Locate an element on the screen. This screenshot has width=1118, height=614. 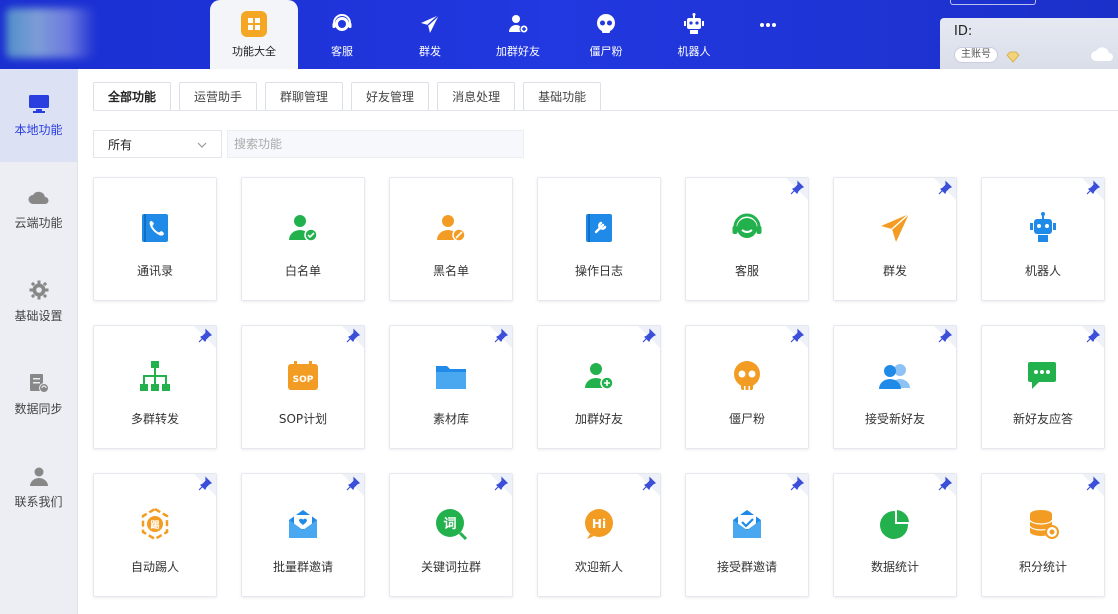
top-bar: 功能大全 客服 群发 加群好友 僵尸粉 机器人 ID: 主账号 is located at coordinates (559, 34).